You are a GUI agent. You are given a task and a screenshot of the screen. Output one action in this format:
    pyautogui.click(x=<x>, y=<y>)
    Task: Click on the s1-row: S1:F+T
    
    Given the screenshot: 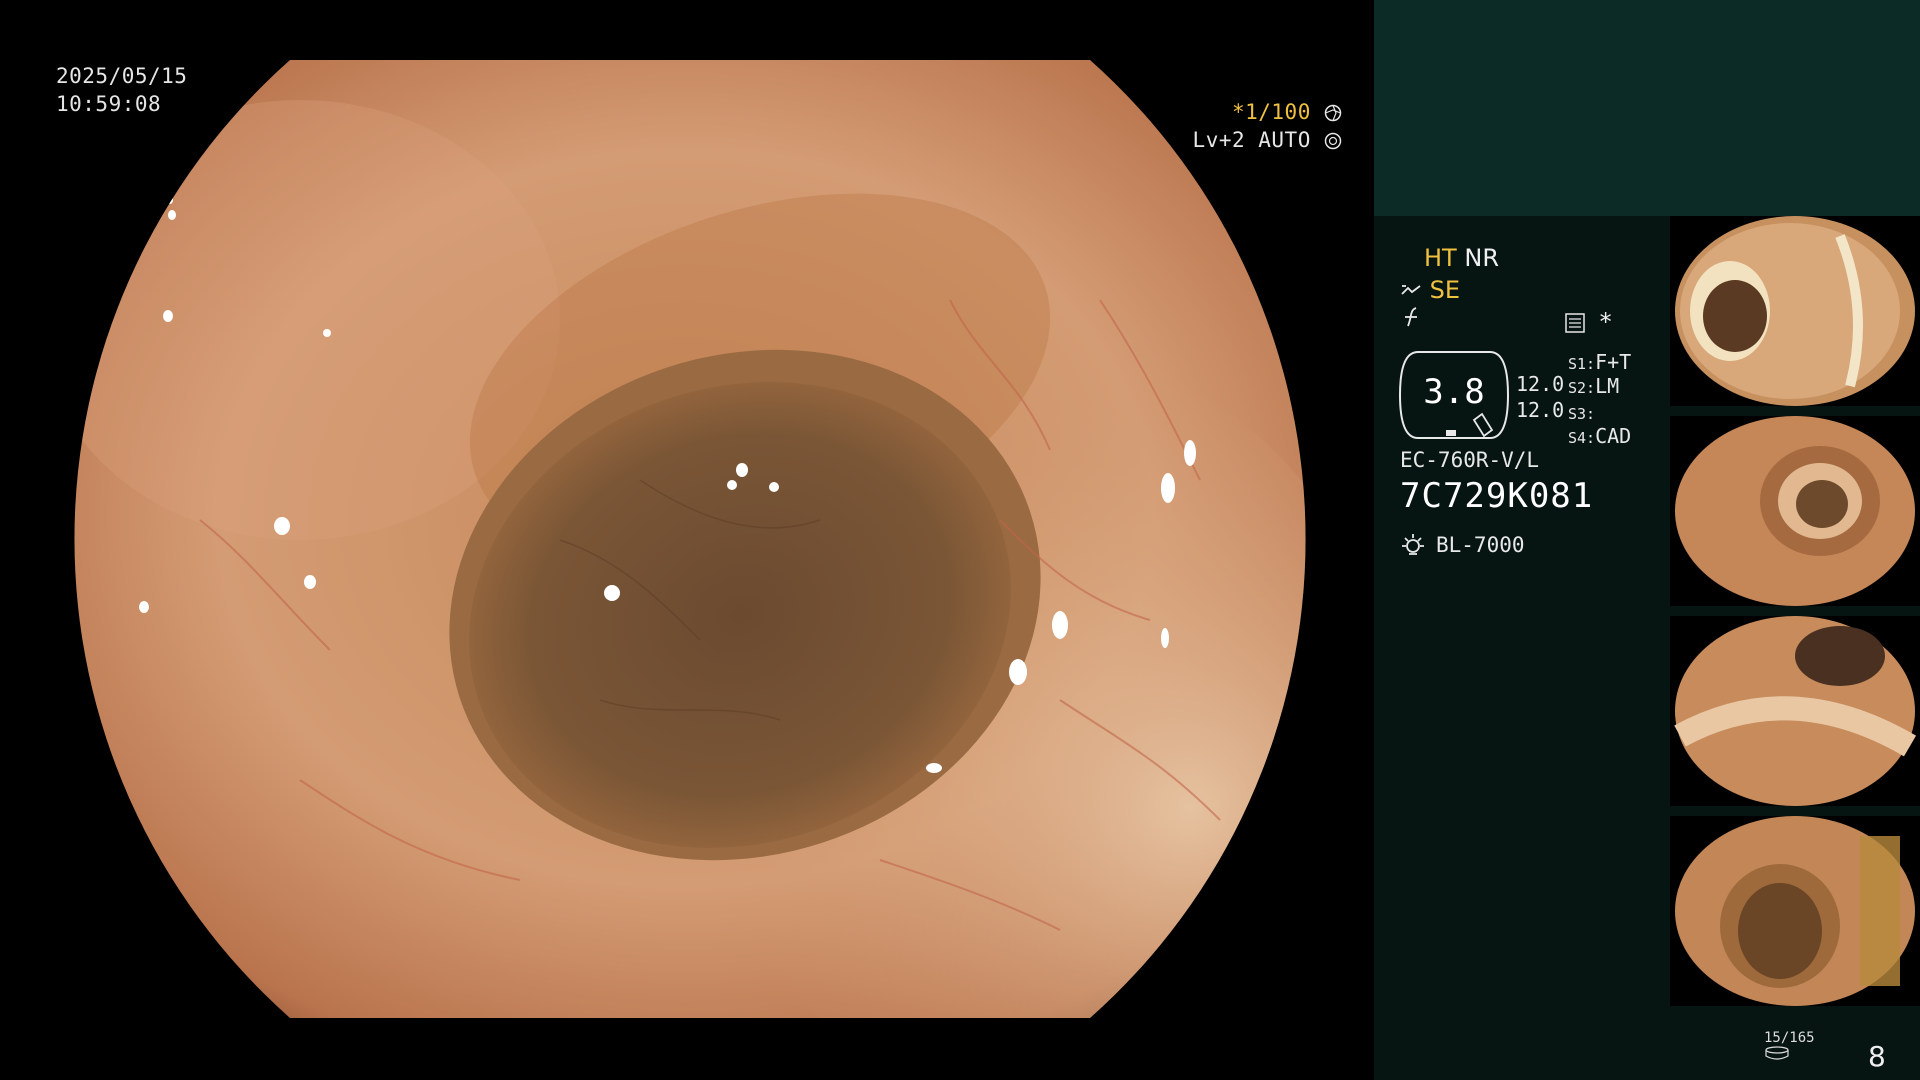 What is the action you would take?
    pyautogui.click(x=1599, y=362)
    